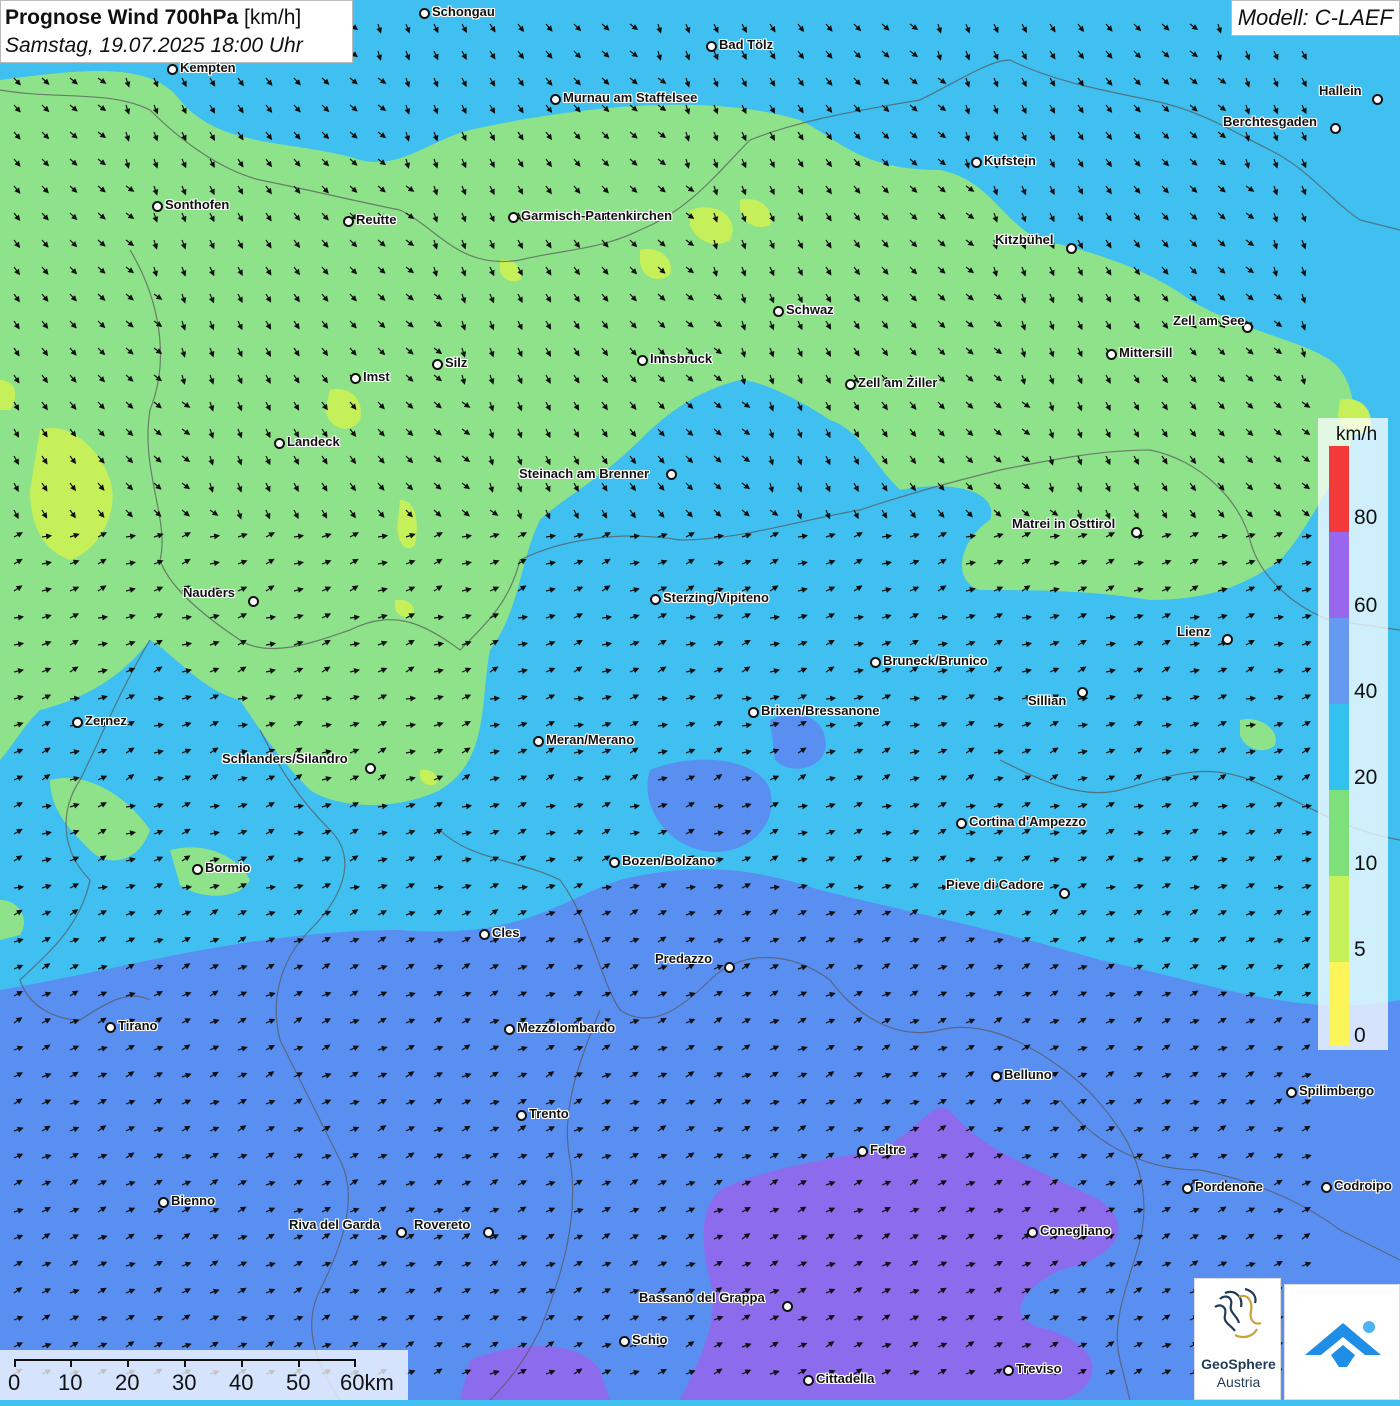 Image resolution: width=1400 pixels, height=1406 pixels. What do you see at coordinates (208, 67) in the screenshot?
I see `city-label: Kempten` at bounding box center [208, 67].